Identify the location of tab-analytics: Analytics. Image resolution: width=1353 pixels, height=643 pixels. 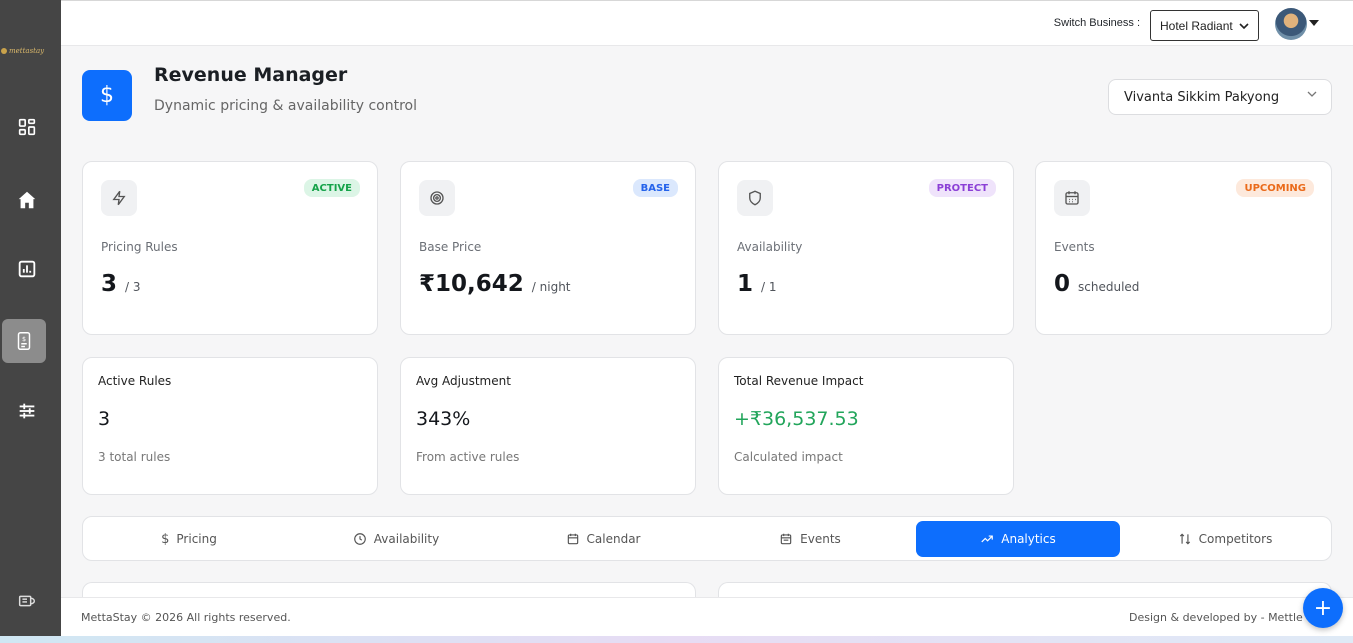
(1018, 539).